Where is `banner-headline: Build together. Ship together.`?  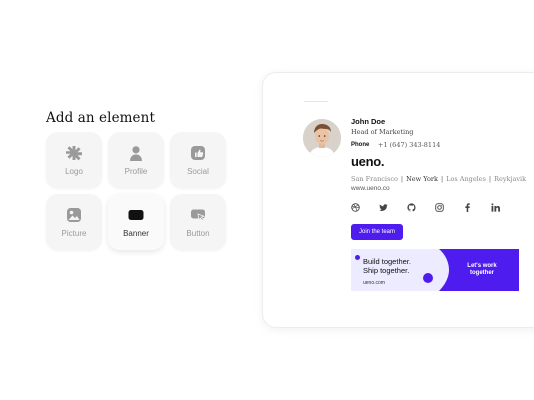
banner-headline: Build together. Ship together. is located at coordinates (387, 266).